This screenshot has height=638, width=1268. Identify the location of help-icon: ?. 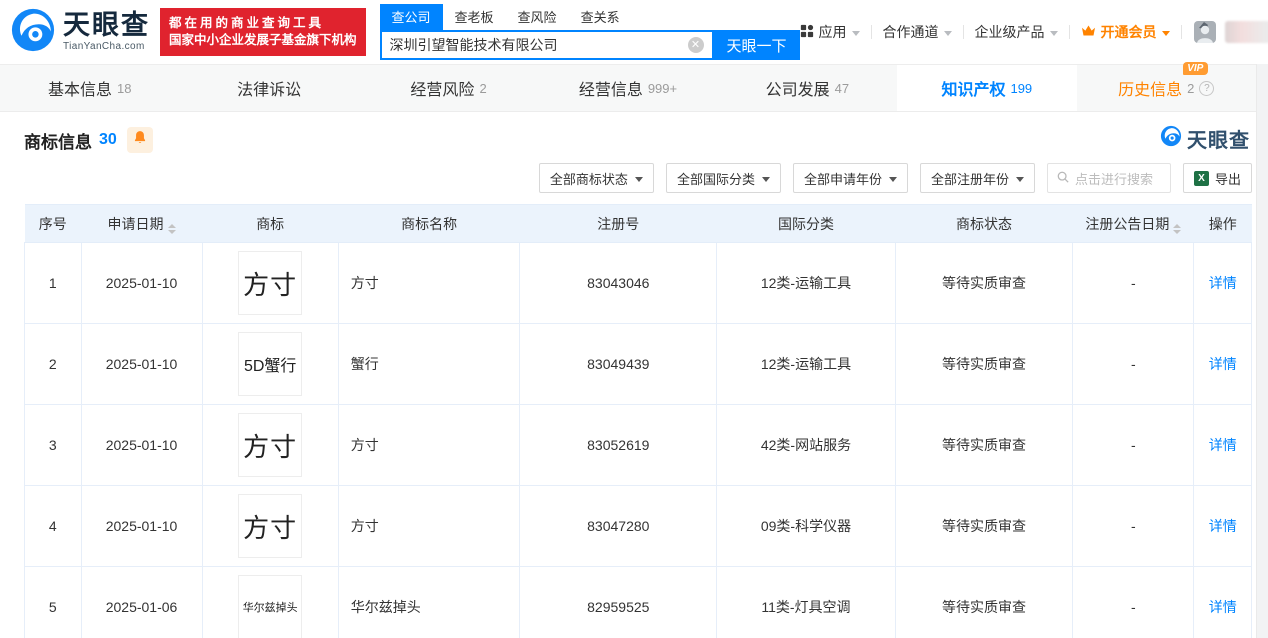
(1207, 88).